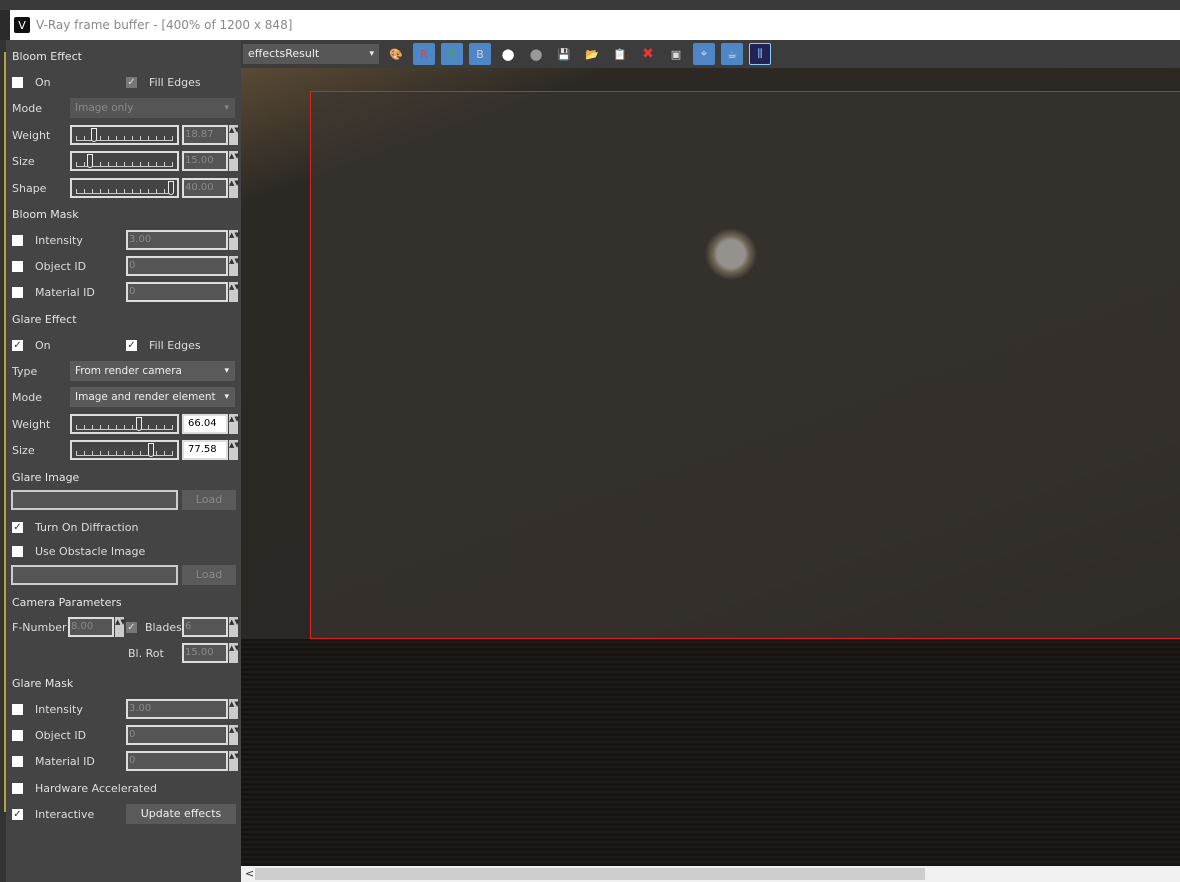 The height and width of the screenshot is (882, 1180). What do you see at coordinates (732, 54) in the screenshot?
I see `teapot-render-icon: ☕` at bounding box center [732, 54].